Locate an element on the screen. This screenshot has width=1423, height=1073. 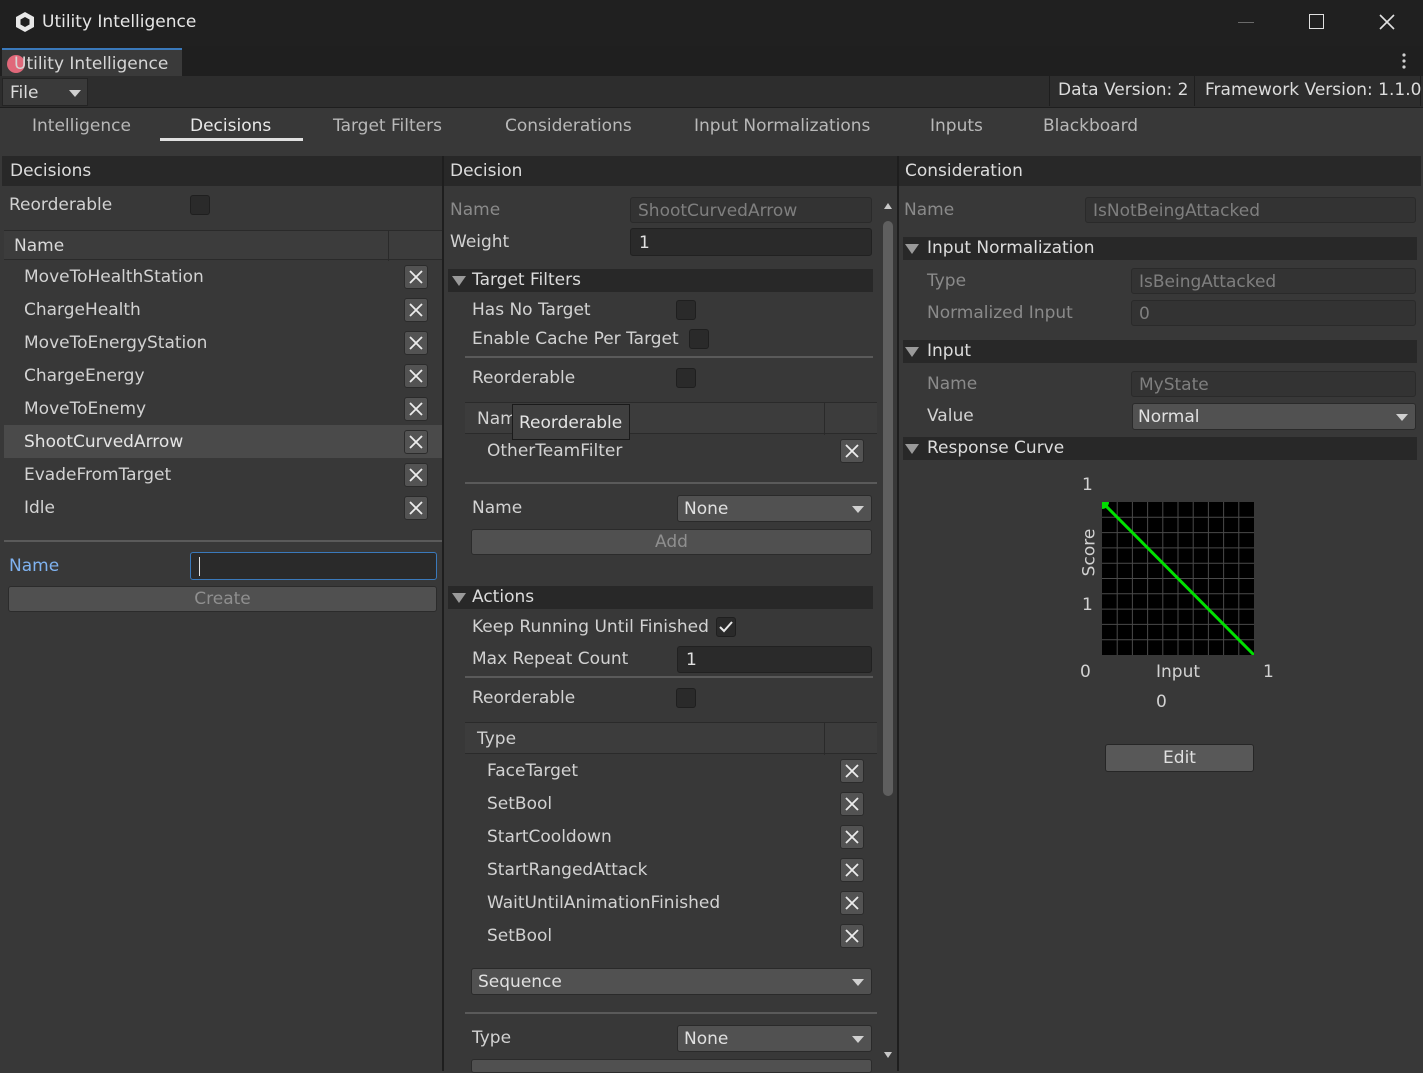
decisions-header-label: Decisions is located at coordinates (51, 171).